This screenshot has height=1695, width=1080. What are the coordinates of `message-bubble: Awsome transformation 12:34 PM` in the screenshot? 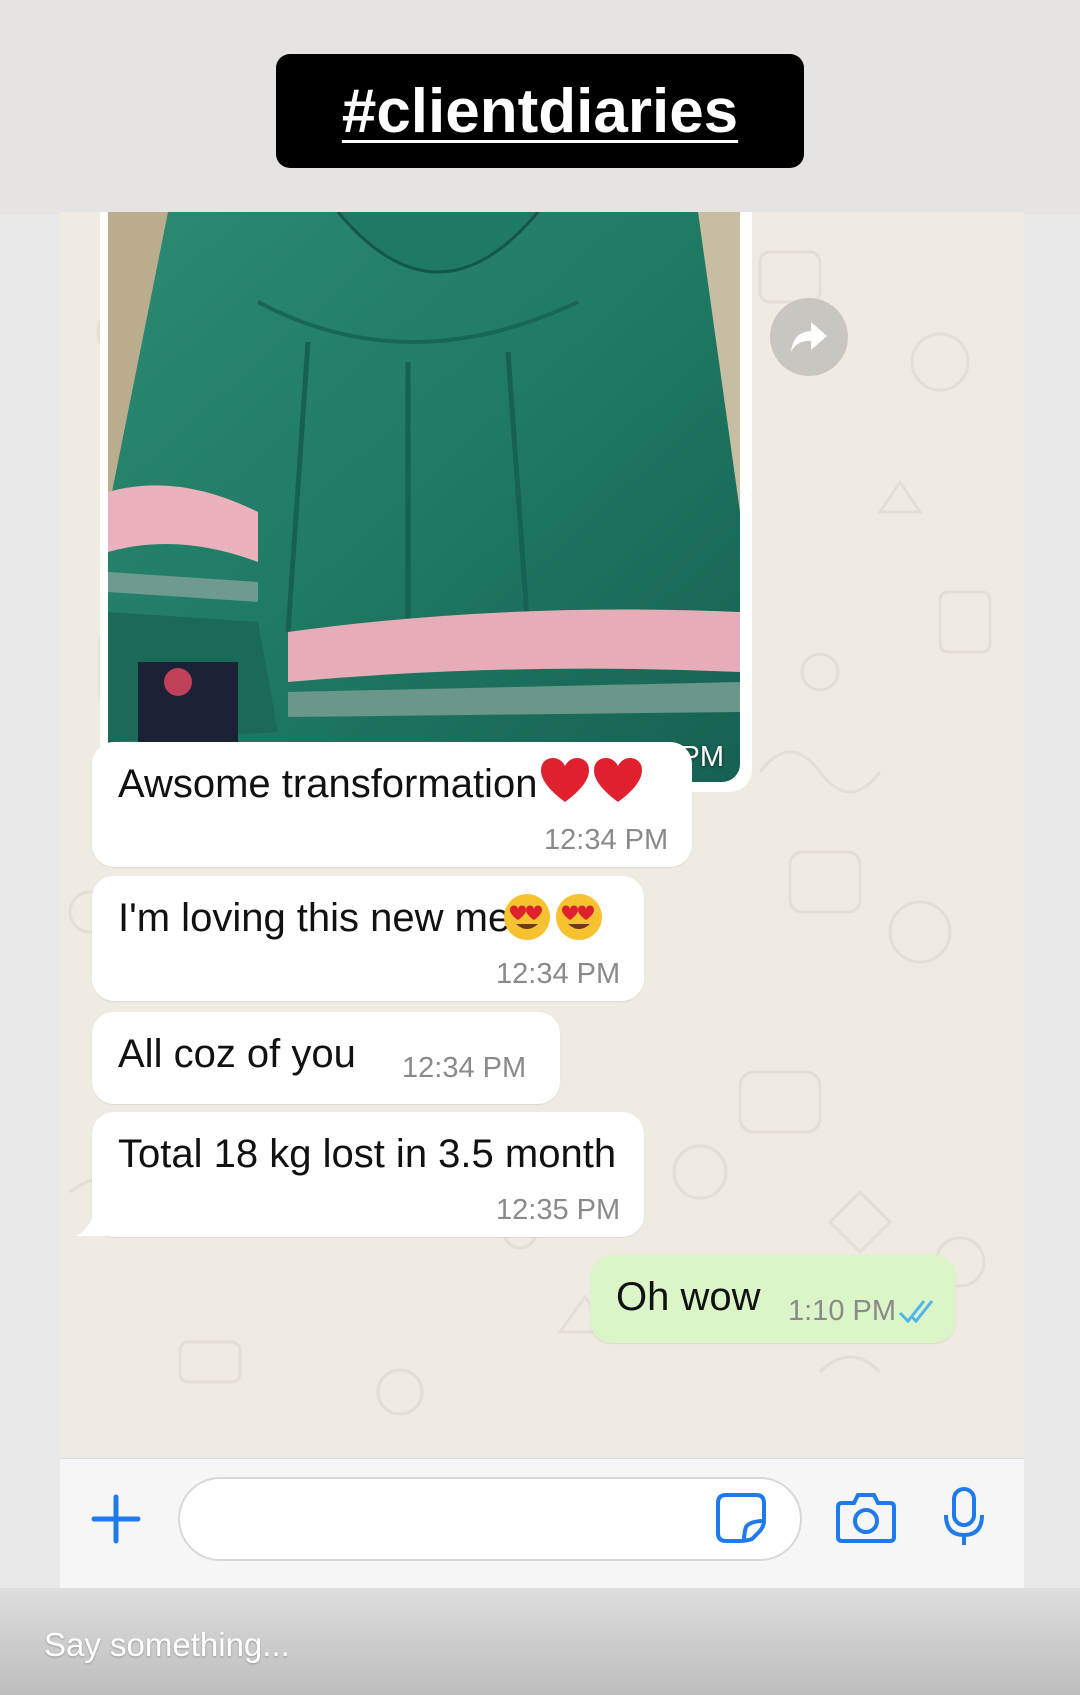 It's located at (392, 804).